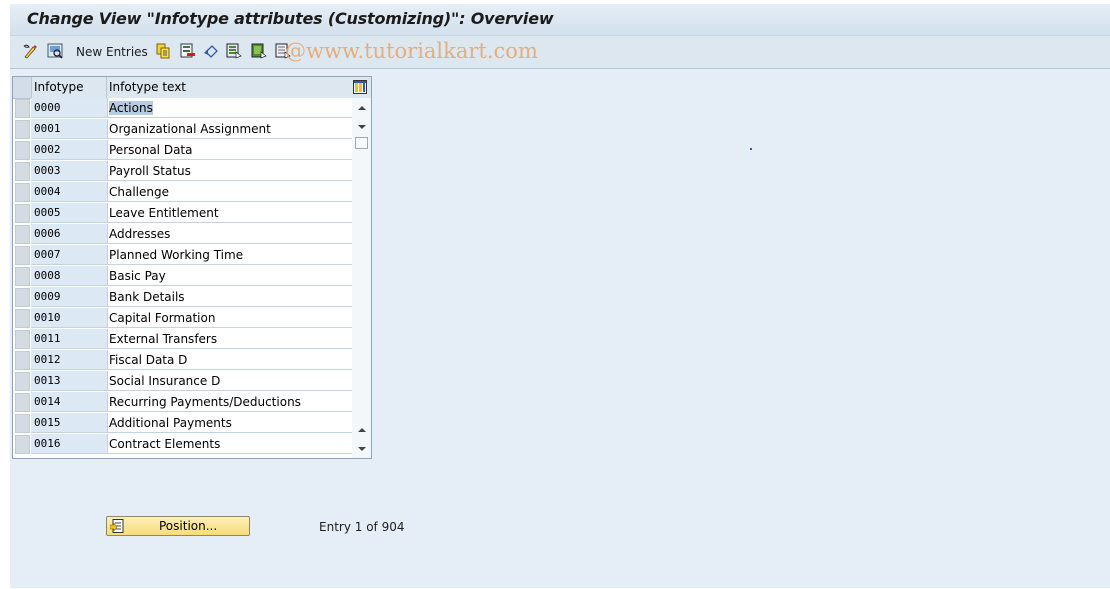 This screenshot has height=589, width=1110. Describe the element at coordinates (69, 318) in the screenshot. I see `cell-infotype: 0010` at that location.